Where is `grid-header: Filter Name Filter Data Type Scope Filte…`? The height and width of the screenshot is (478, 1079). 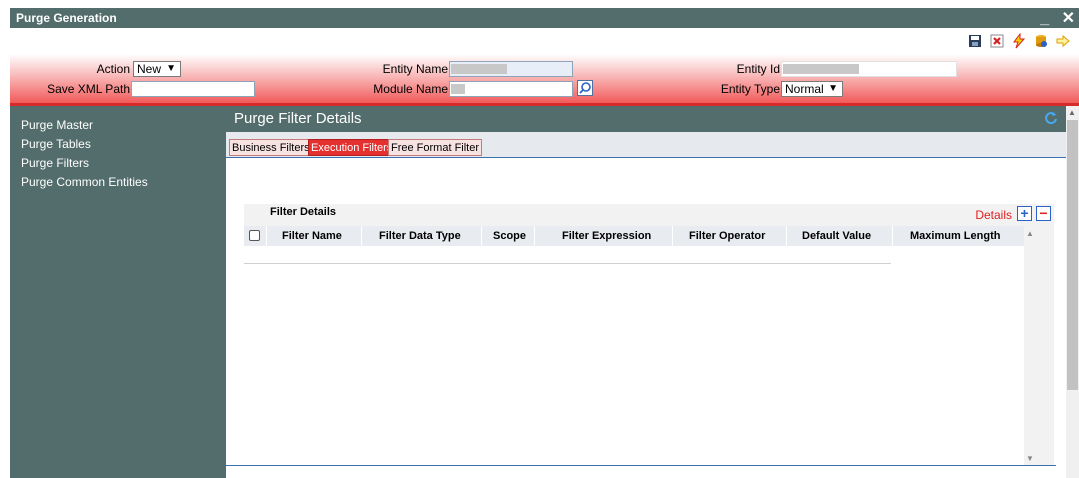
grid-header: Filter Name Filter Data Type Scope Filte… is located at coordinates (634, 236).